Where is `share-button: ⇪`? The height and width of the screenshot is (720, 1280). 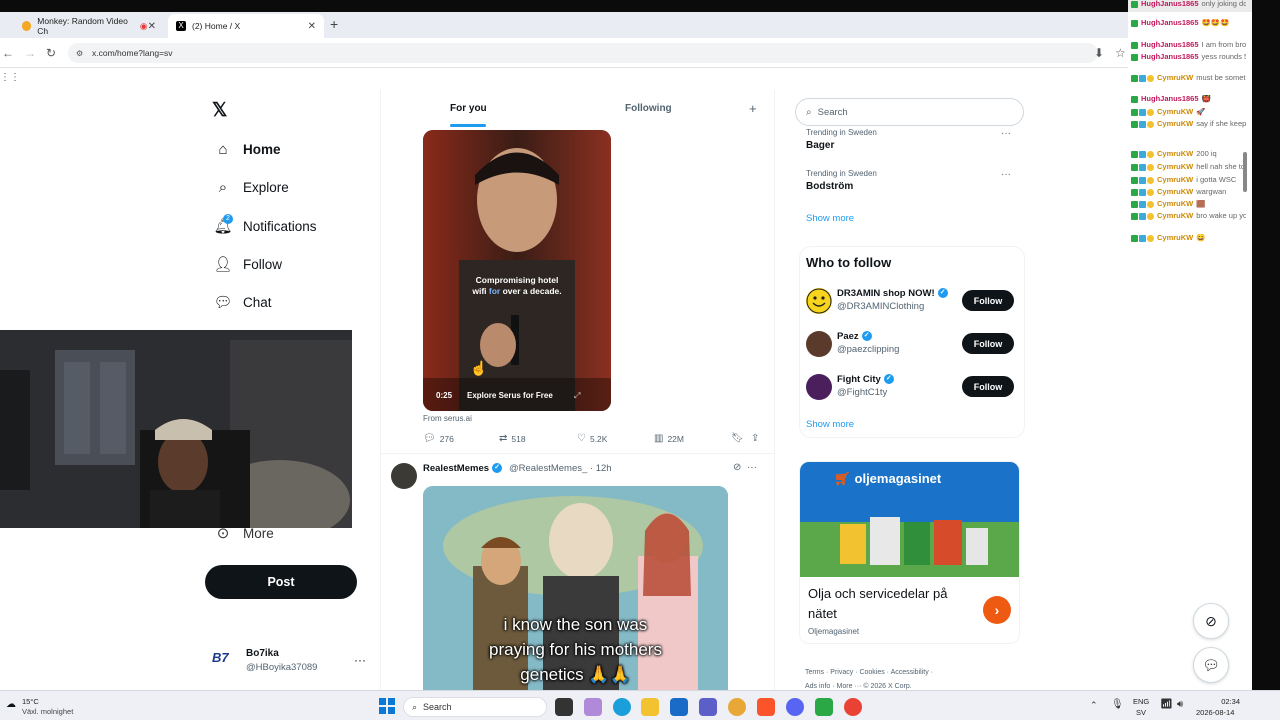
share-button: ⇪ is located at coordinates (757, 438).